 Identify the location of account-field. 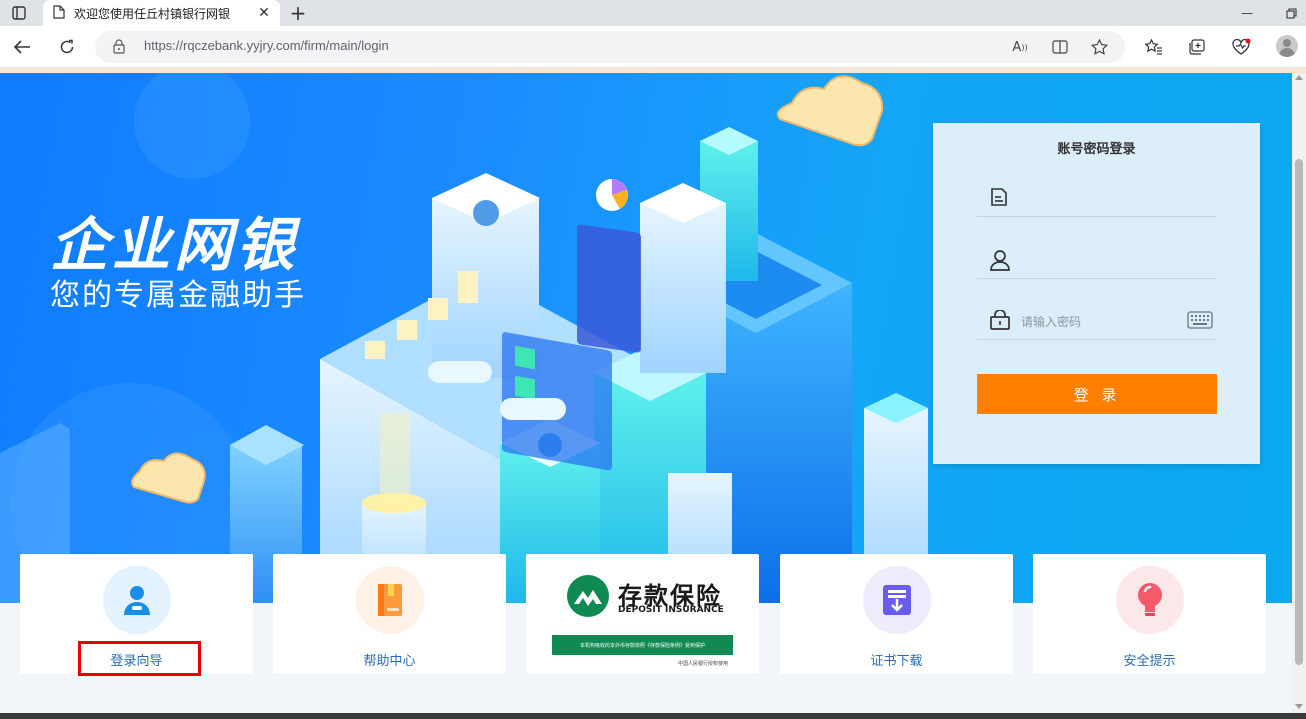
(1097, 199).